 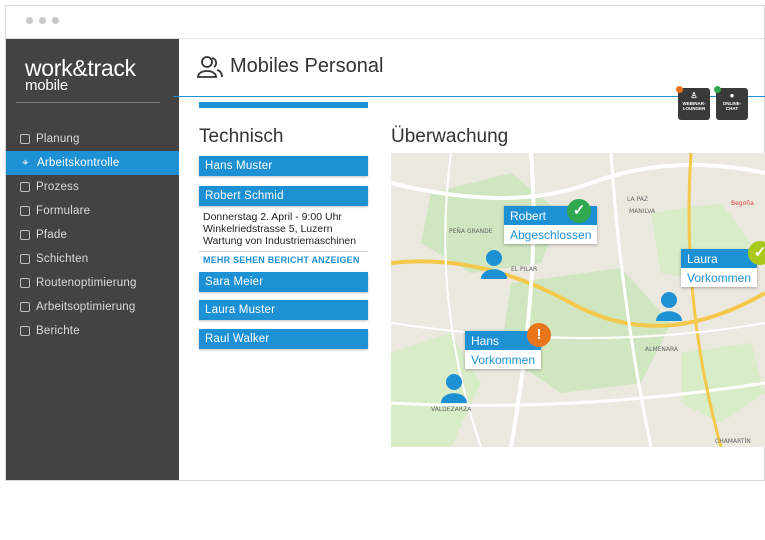 I want to click on sidebar-item-label: Routenoptimierung, so click(x=86, y=283).